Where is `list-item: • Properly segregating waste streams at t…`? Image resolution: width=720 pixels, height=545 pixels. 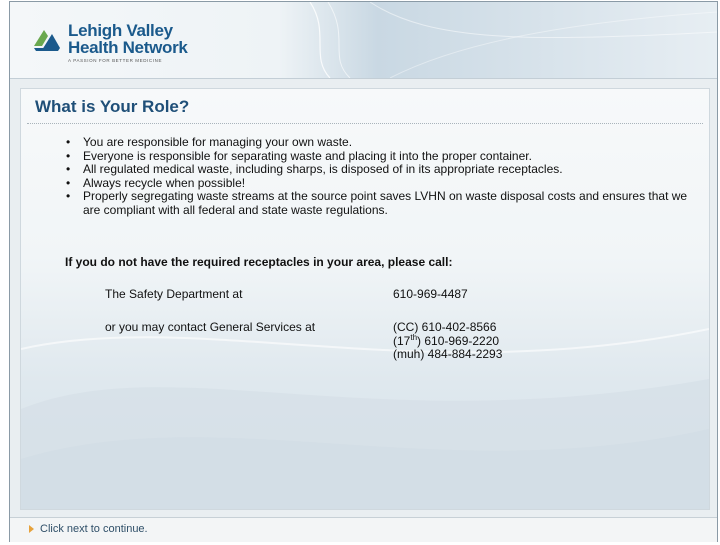 list-item: • Properly segregating waste streams at t… is located at coordinates (384, 203).